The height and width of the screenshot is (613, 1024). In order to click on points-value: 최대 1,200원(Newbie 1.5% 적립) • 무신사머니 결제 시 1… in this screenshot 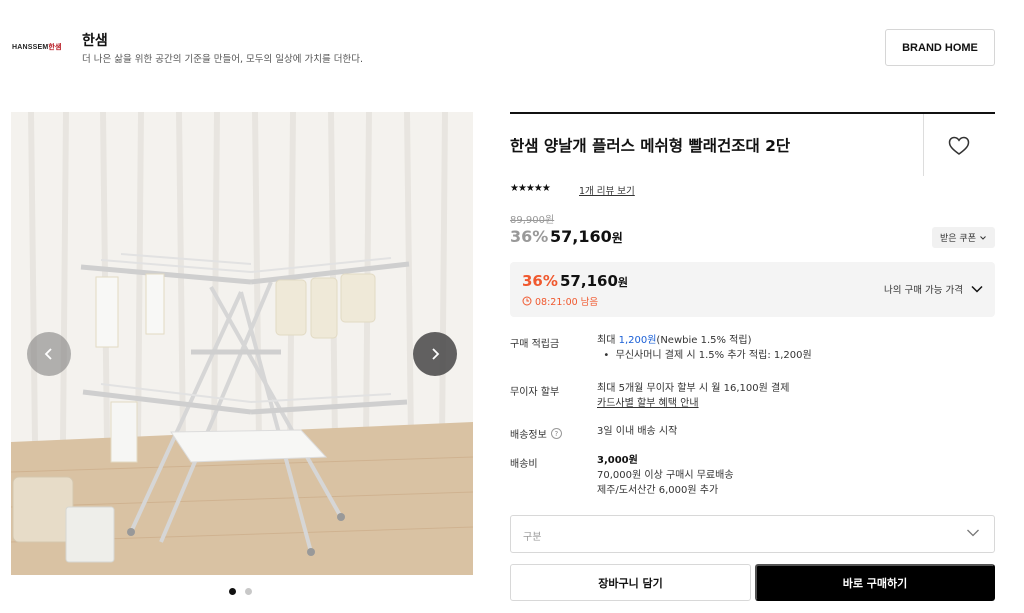, I will do `click(704, 348)`.